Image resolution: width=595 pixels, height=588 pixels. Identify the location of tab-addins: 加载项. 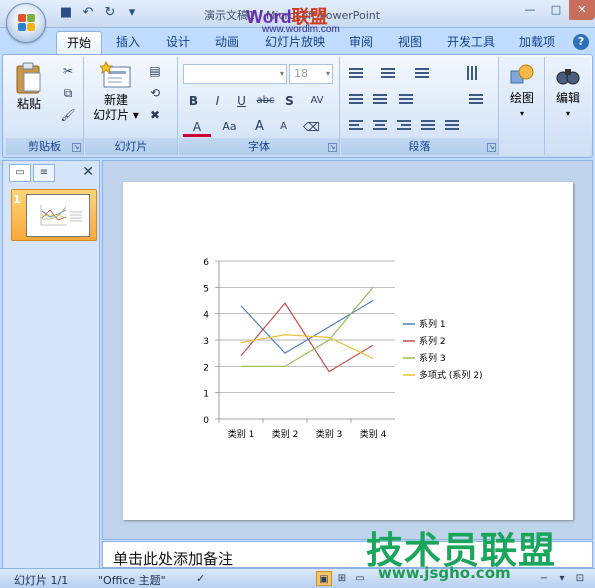
(537, 42).